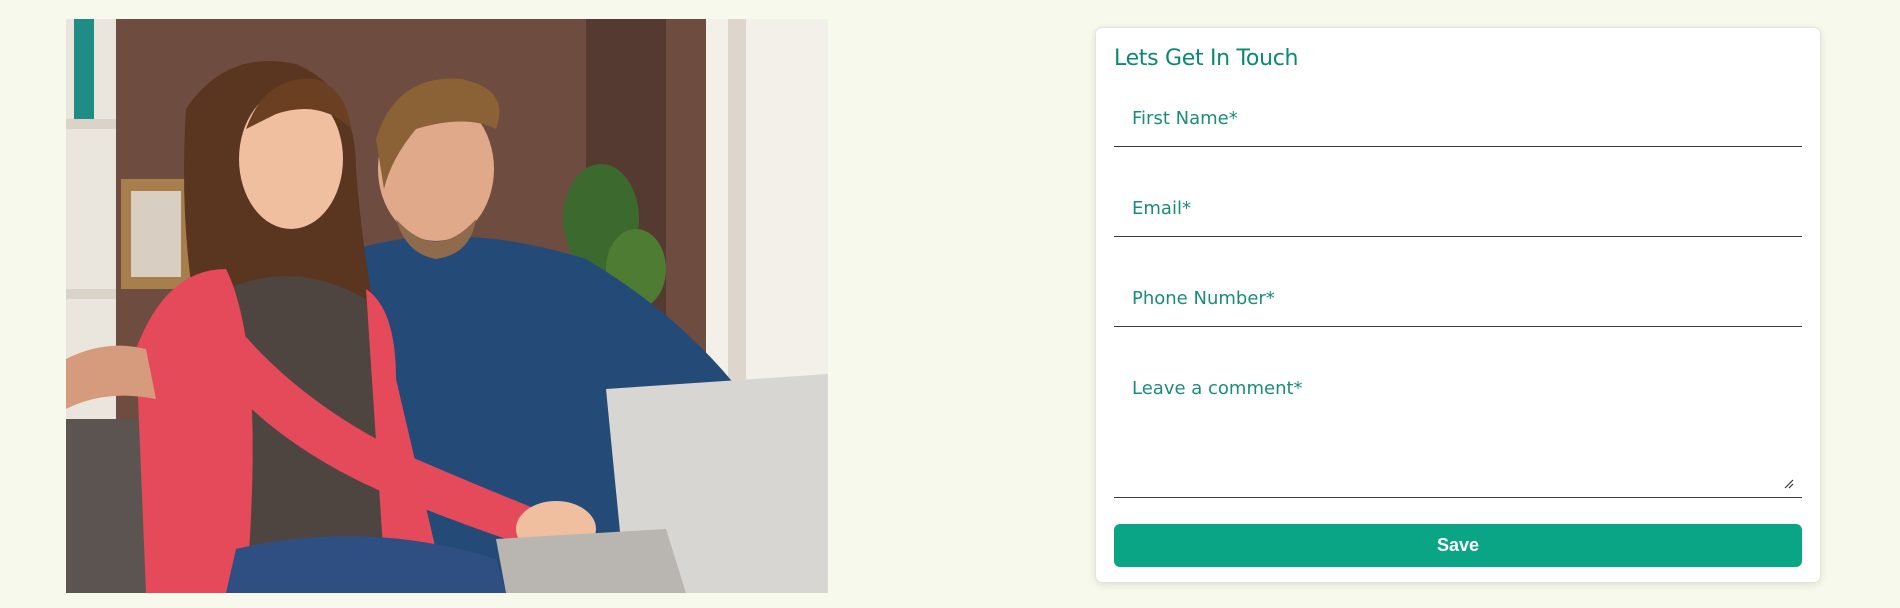 The width and height of the screenshot is (1900, 608). I want to click on first-name-input, so click(1458, 118).